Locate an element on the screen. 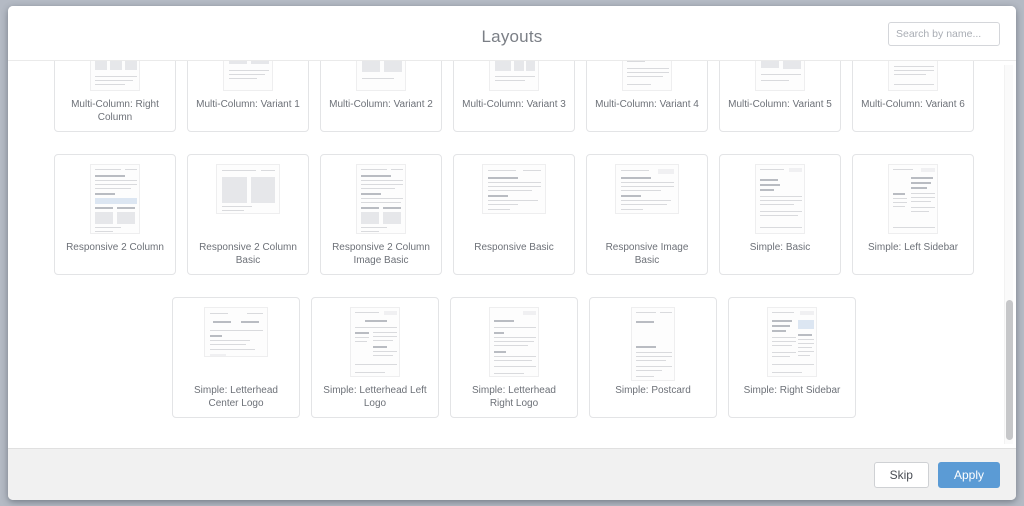 This screenshot has width=1024, height=506. layout-card: Responsive Basic is located at coordinates (514, 214).